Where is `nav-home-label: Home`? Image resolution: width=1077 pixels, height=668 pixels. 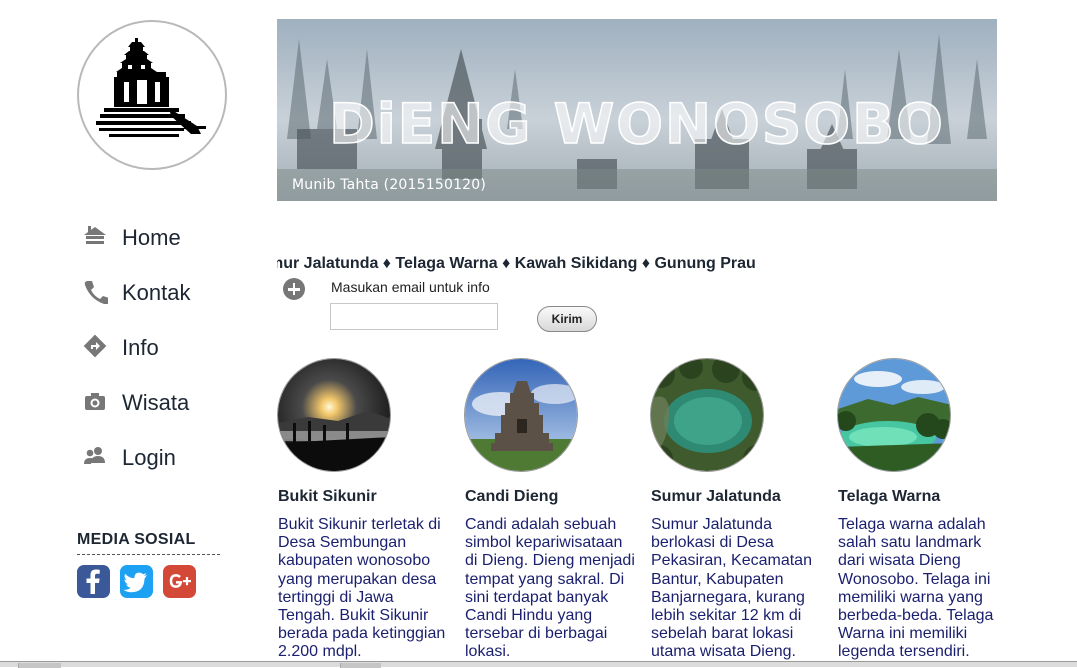
nav-home-label: Home is located at coordinates (151, 237).